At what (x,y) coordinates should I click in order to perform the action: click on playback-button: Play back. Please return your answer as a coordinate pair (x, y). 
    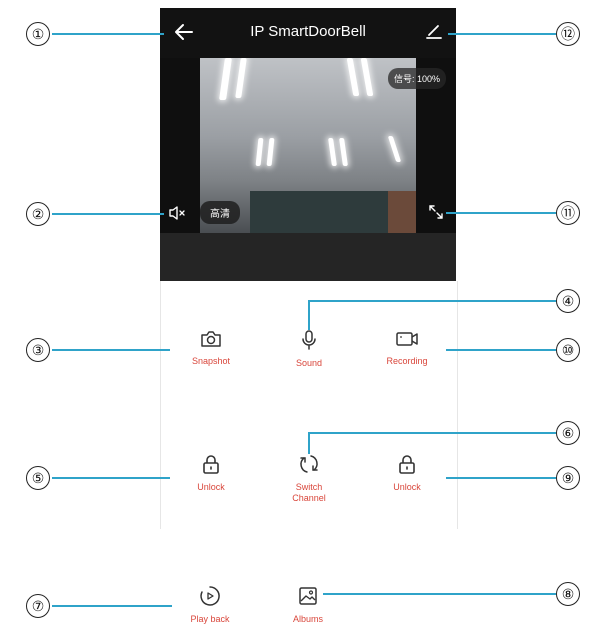
    Looking at the image, I should click on (210, 605).